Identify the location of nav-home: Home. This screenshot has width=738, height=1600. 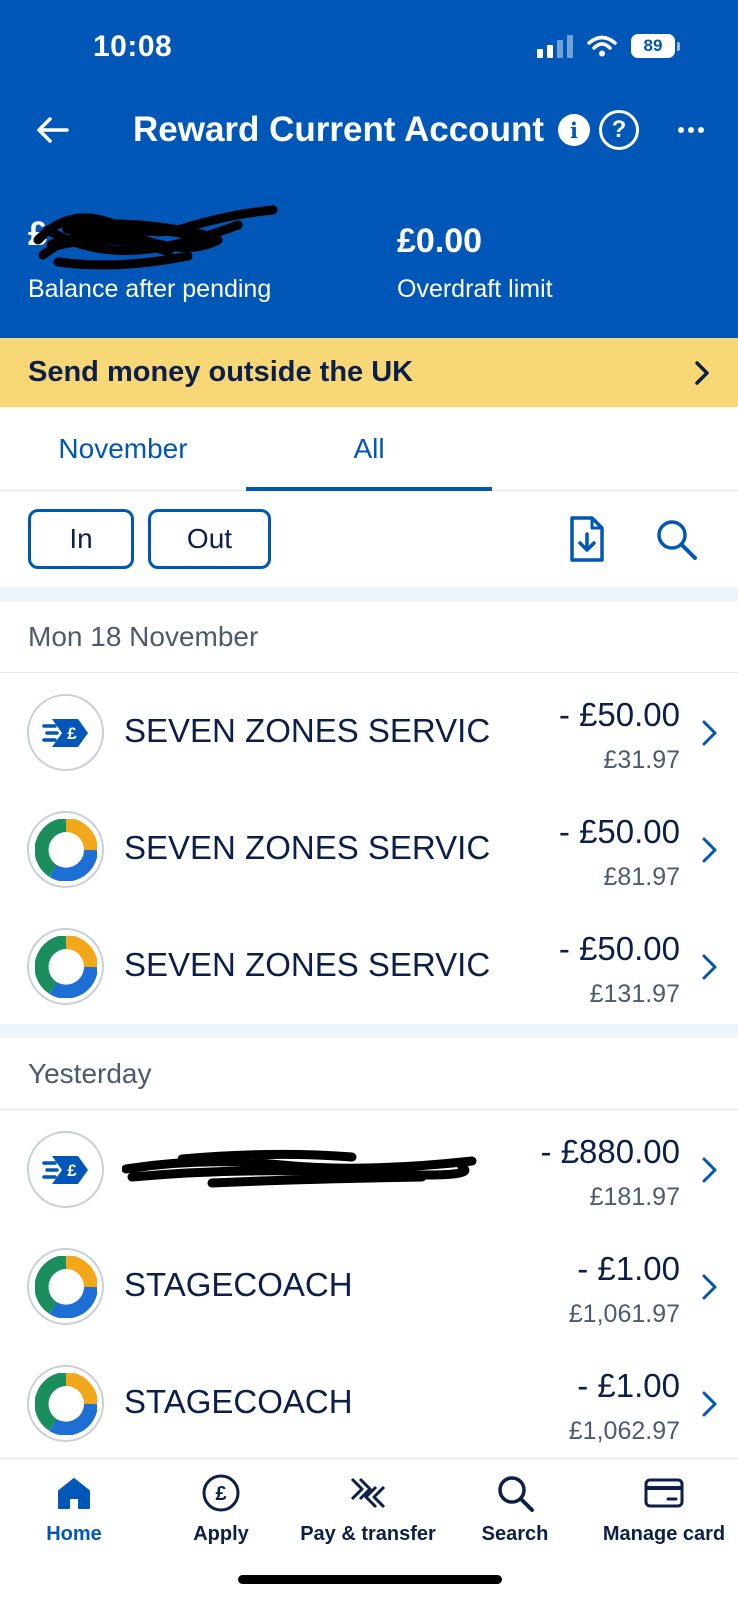
(74, 1514).